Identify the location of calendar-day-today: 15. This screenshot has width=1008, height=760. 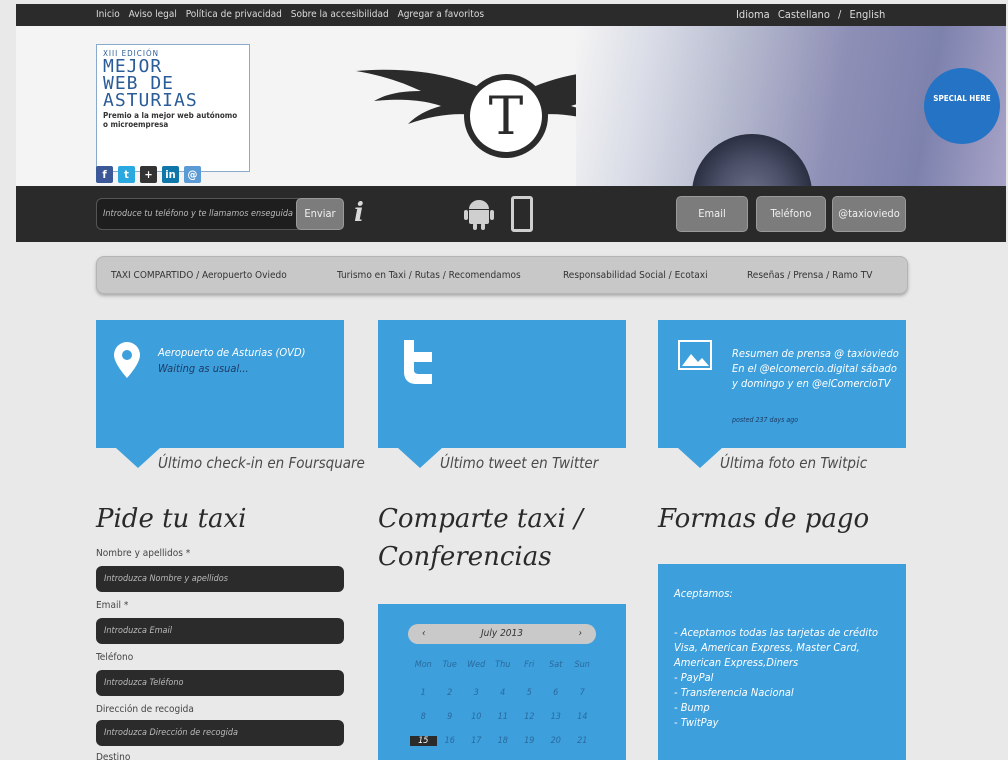
(423, 741).